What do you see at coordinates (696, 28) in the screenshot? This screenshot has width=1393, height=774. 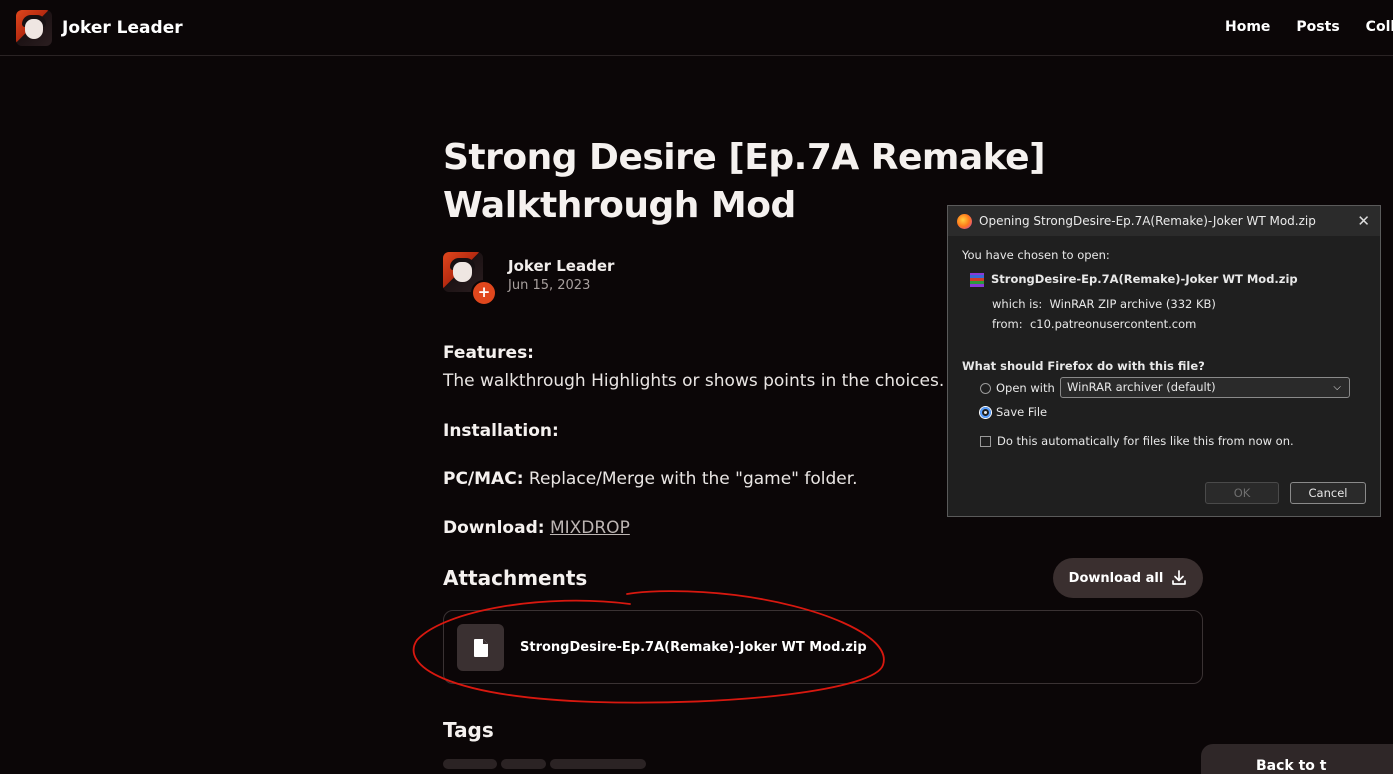 I see `top-bar: Joker Leader Home Posts Collecti` at bounding box center [696, 28].